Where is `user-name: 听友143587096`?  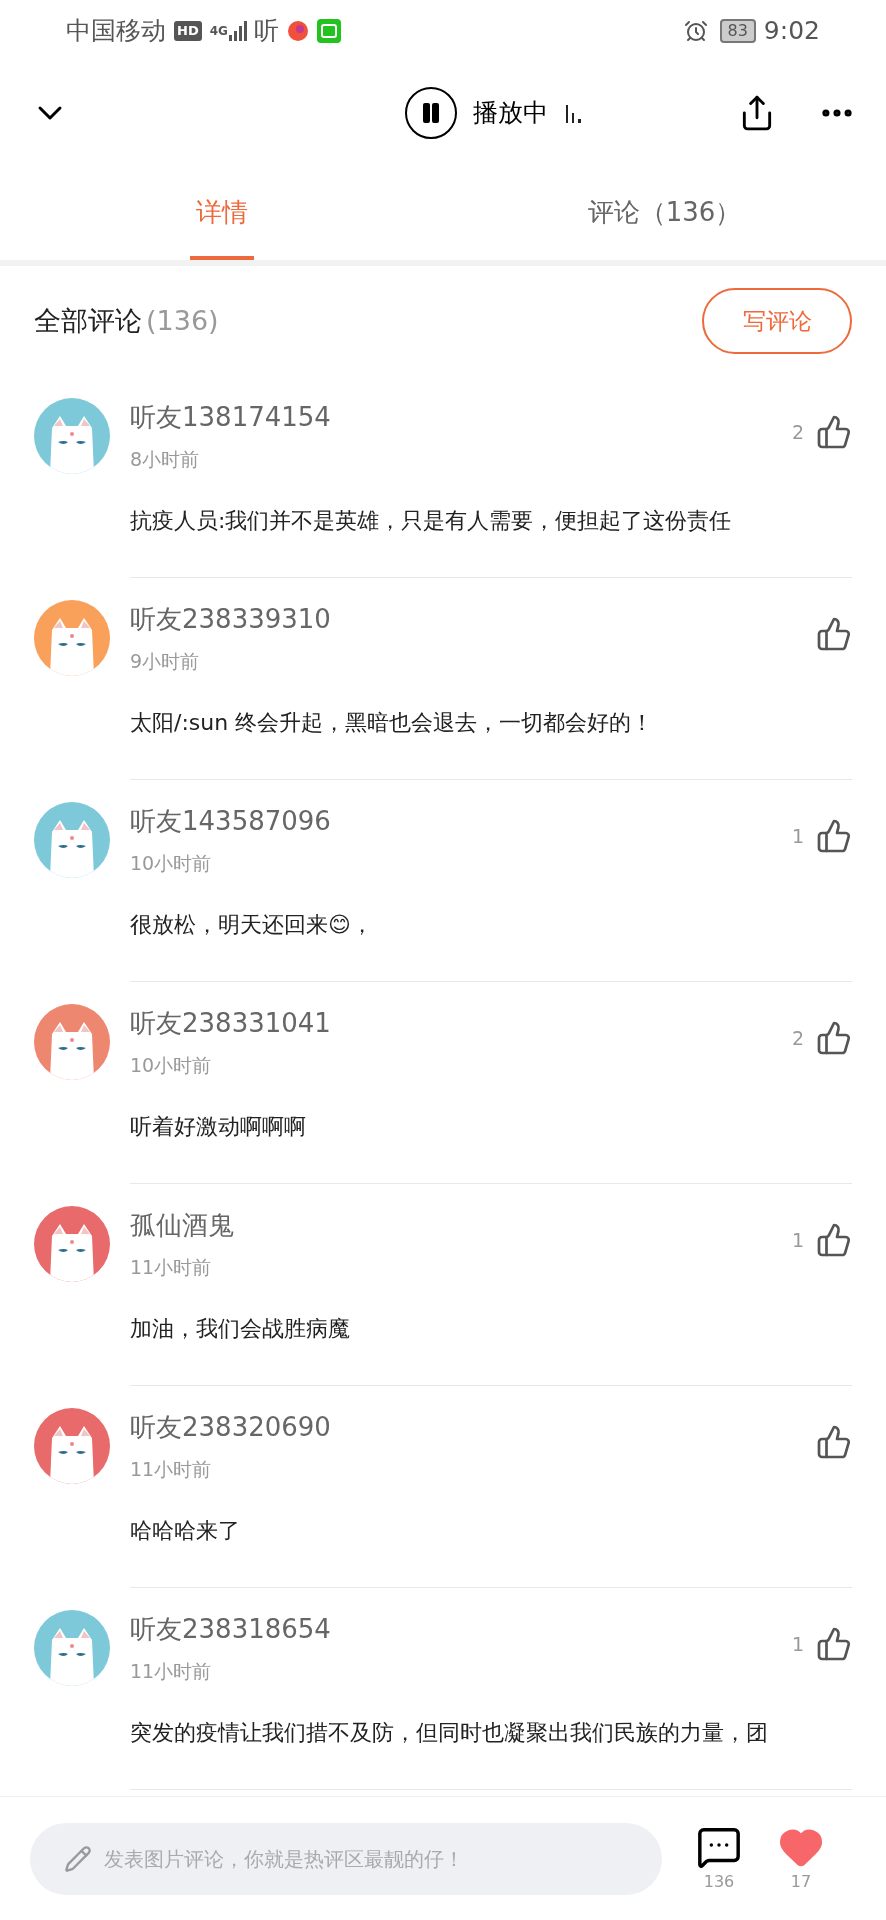
user-name: 听友143587096 is located at coordinates (461, 821).